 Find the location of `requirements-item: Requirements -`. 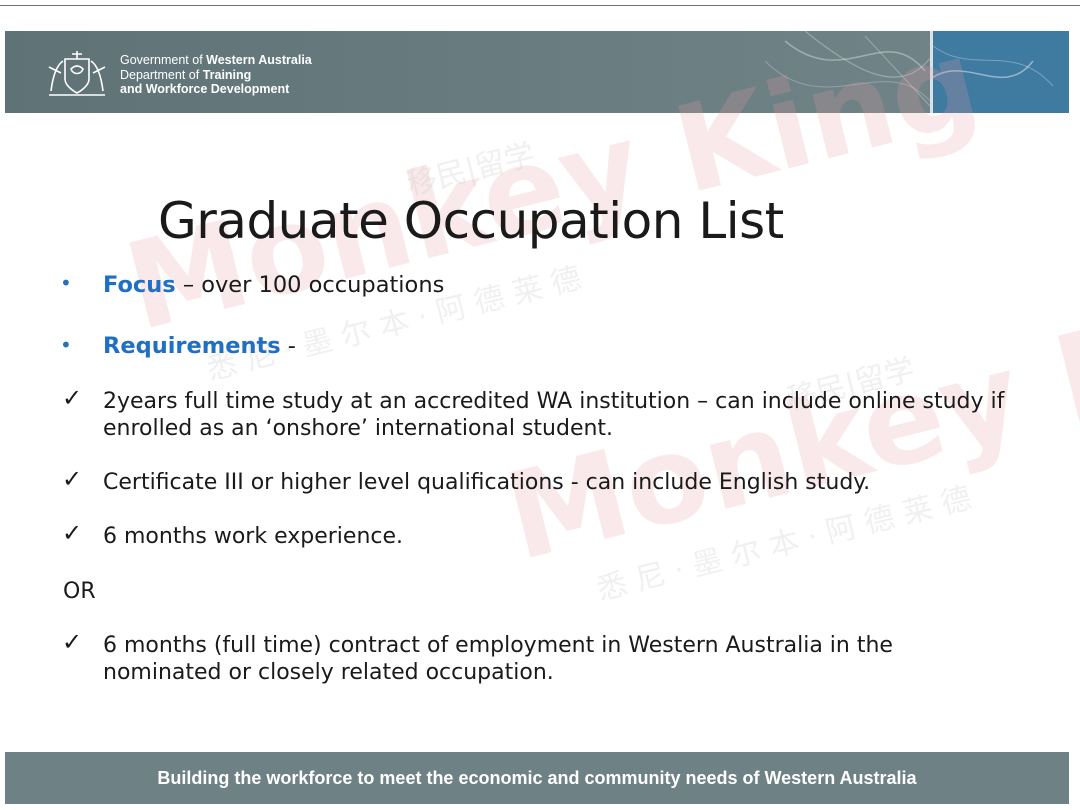

requirements-item: Requirements - is located at coordinates (199, 346).